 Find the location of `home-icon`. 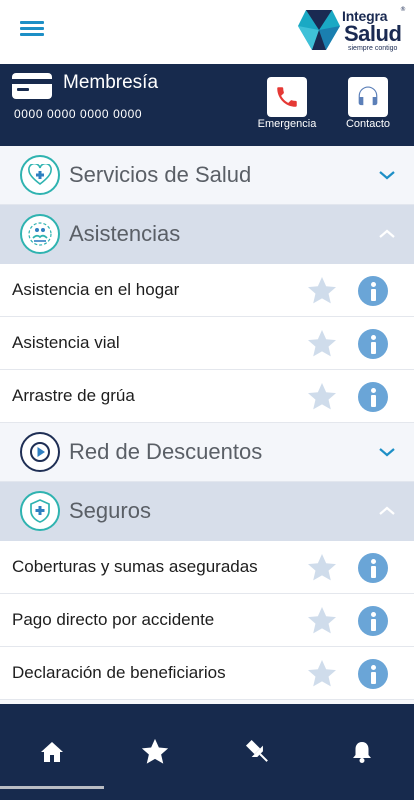

home-icon is located at coordinates (52, 752).